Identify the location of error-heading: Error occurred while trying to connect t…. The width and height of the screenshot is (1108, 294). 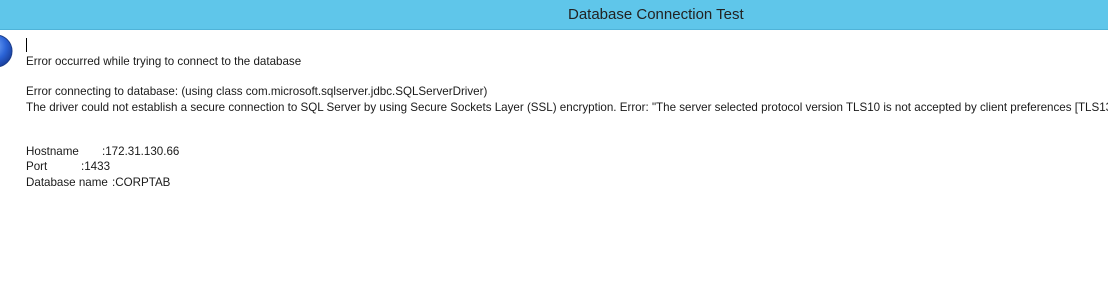
(164, 61).